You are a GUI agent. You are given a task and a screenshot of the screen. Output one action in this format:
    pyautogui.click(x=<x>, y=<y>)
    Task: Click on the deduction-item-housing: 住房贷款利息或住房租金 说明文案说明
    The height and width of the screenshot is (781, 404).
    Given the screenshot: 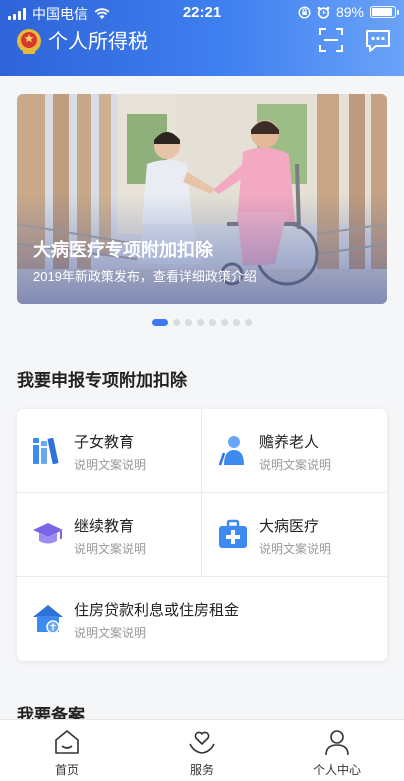 What is the action you would take?
    pyautogui.click(x=202, y=619)
    